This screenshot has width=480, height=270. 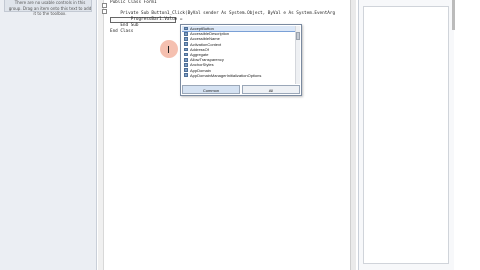 I want to click on window-margin, so click(x=467, y=135).